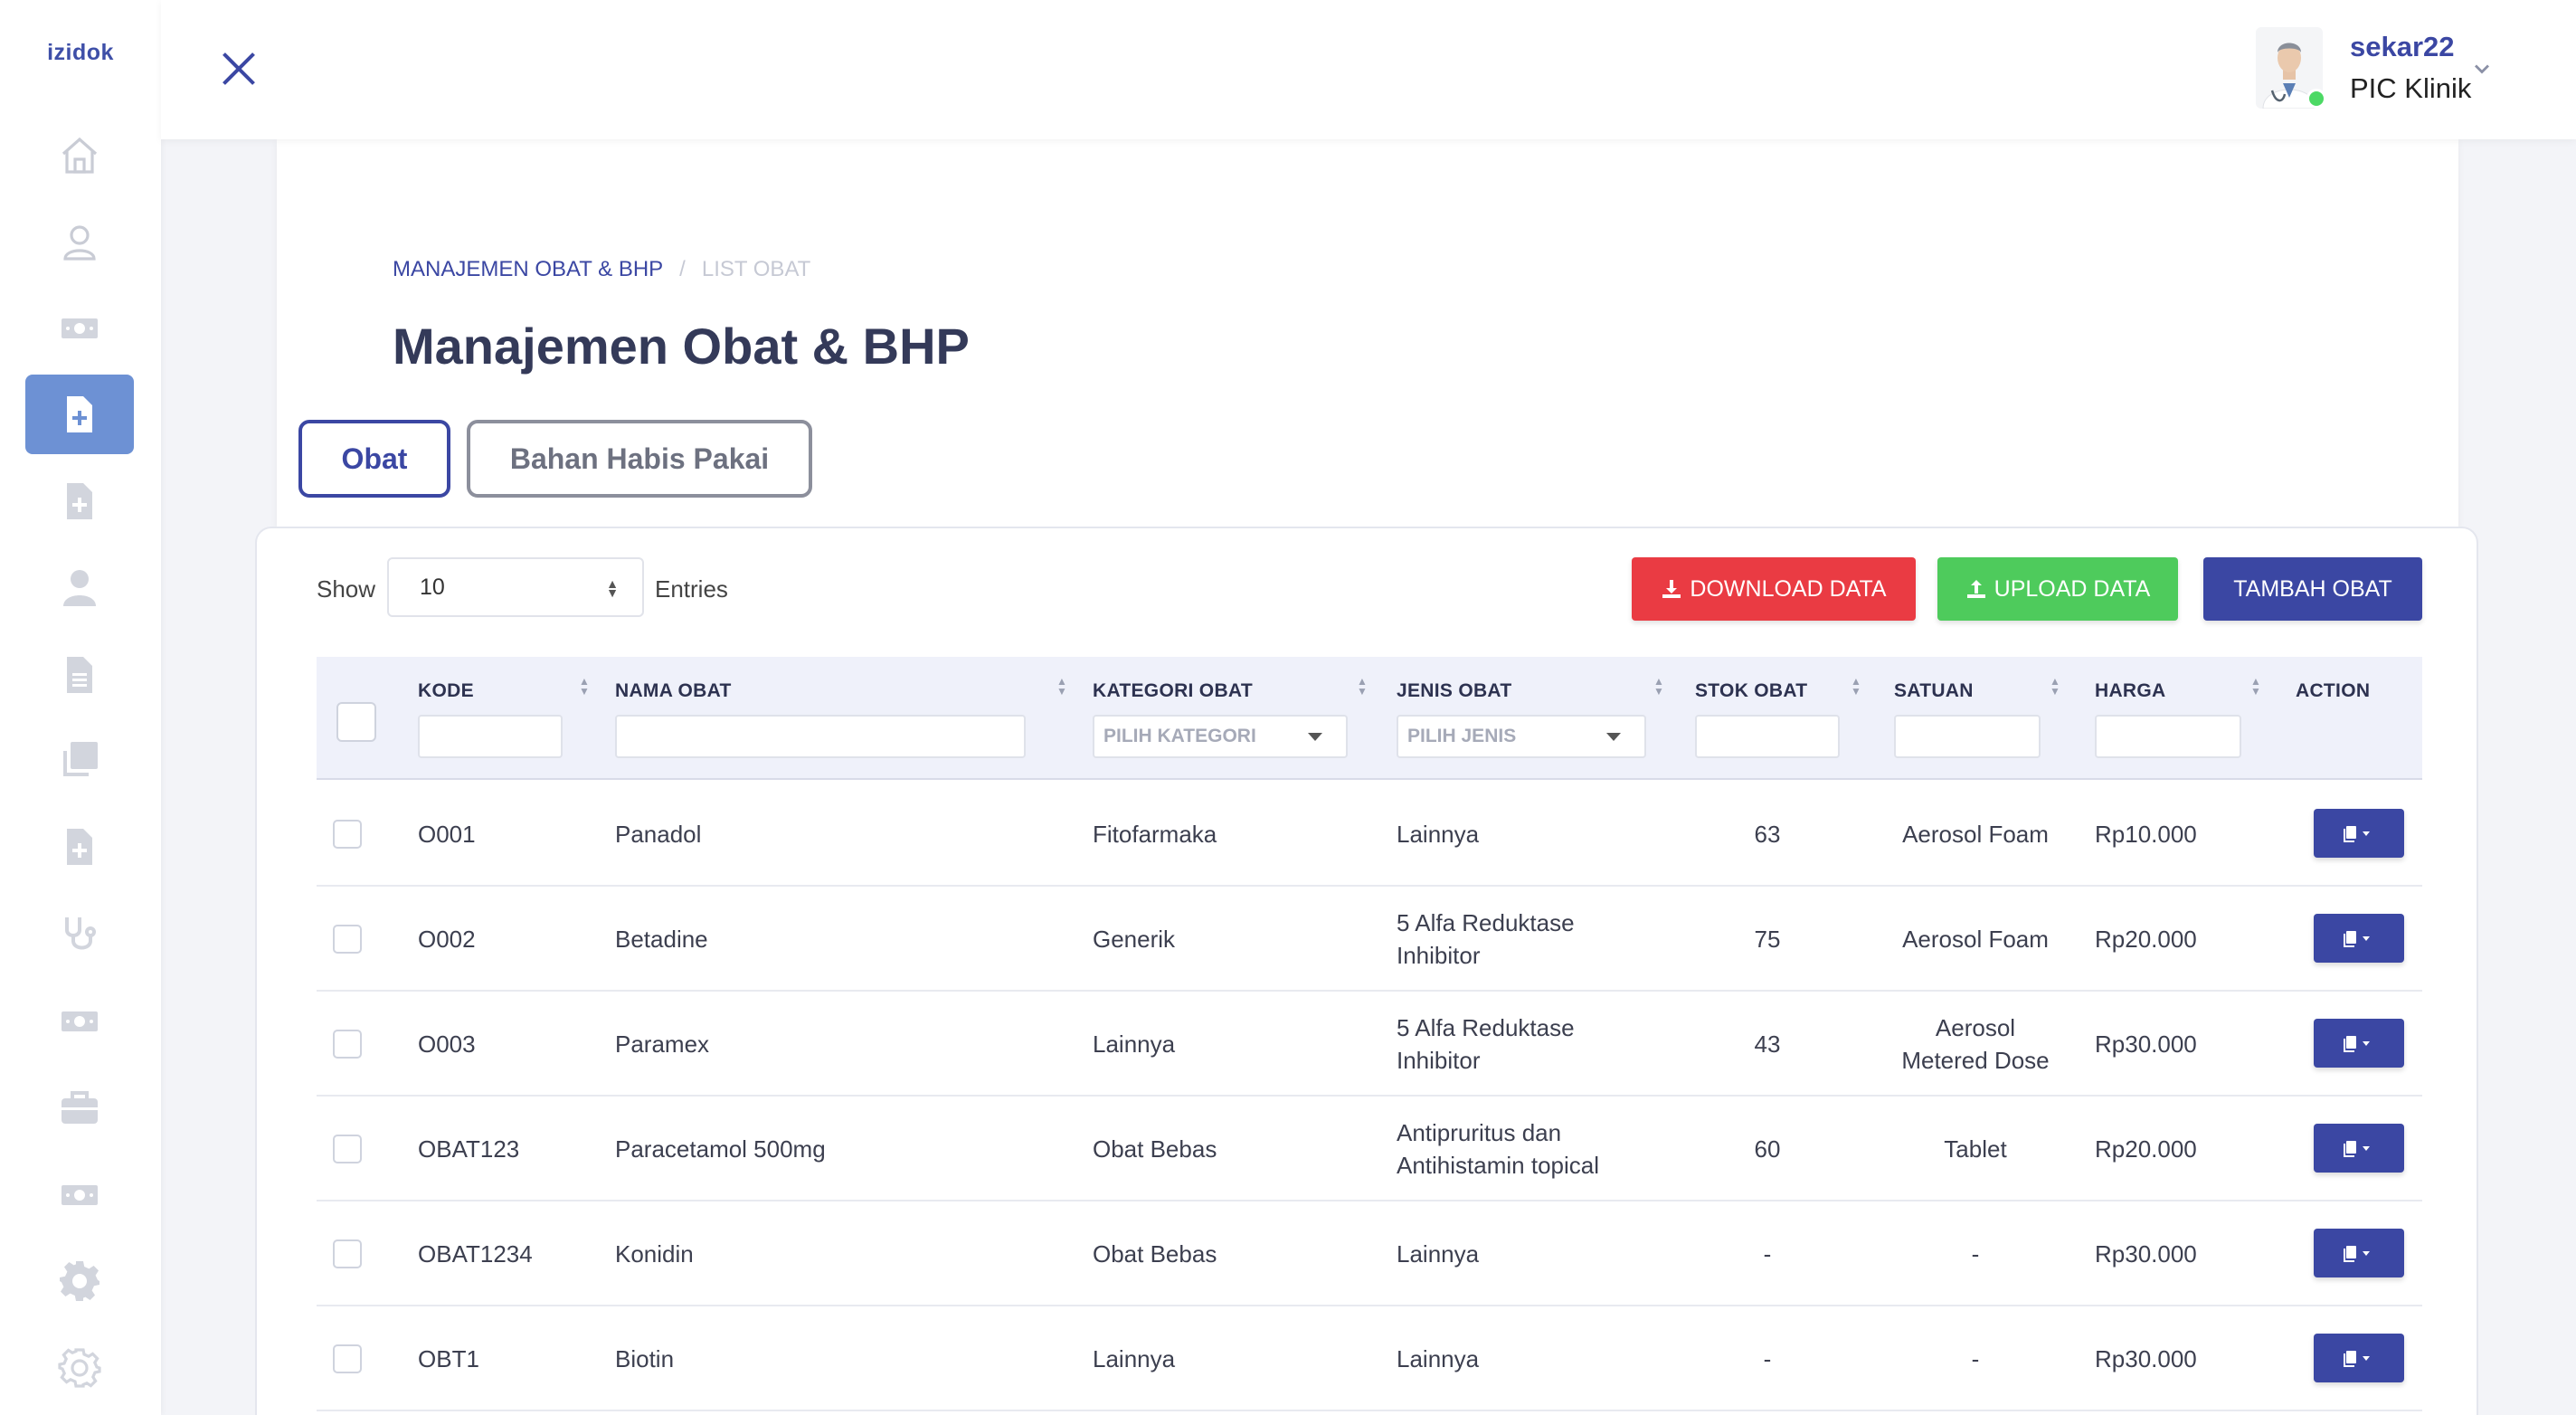  I want to click on column-header-harga: HARGA, so click(2130, 691).